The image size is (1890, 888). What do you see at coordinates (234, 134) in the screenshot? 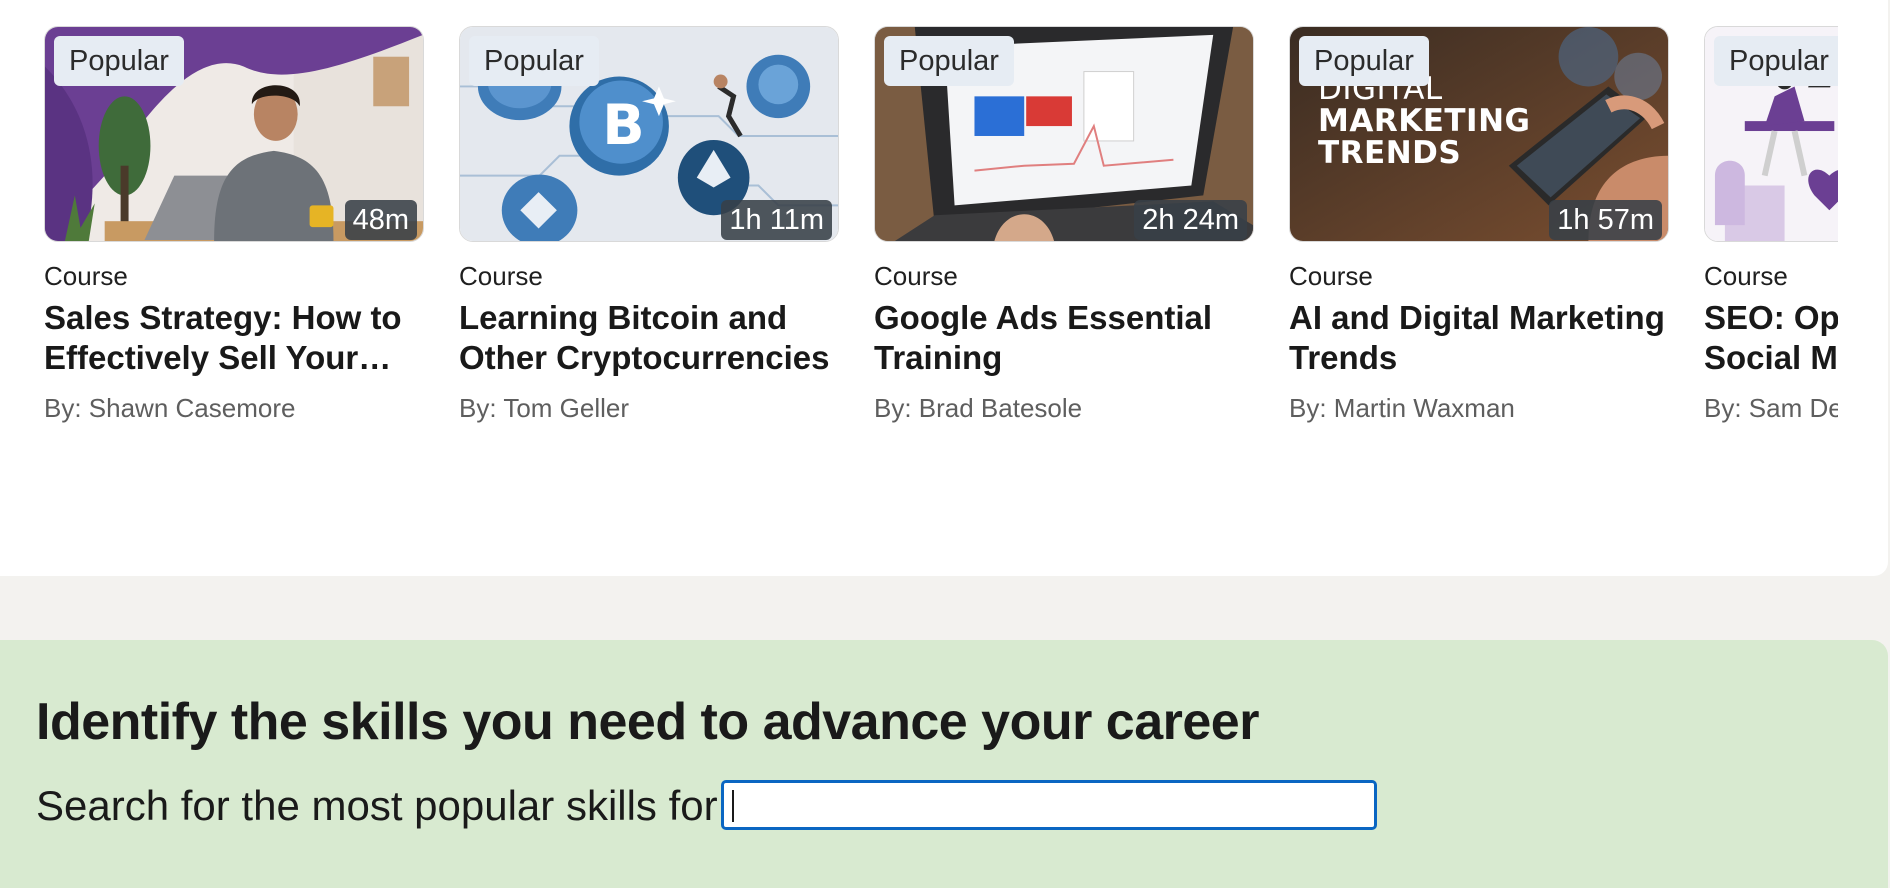
I see `course-thumbnail: Popular 48m` at bounding box center [234, 134].